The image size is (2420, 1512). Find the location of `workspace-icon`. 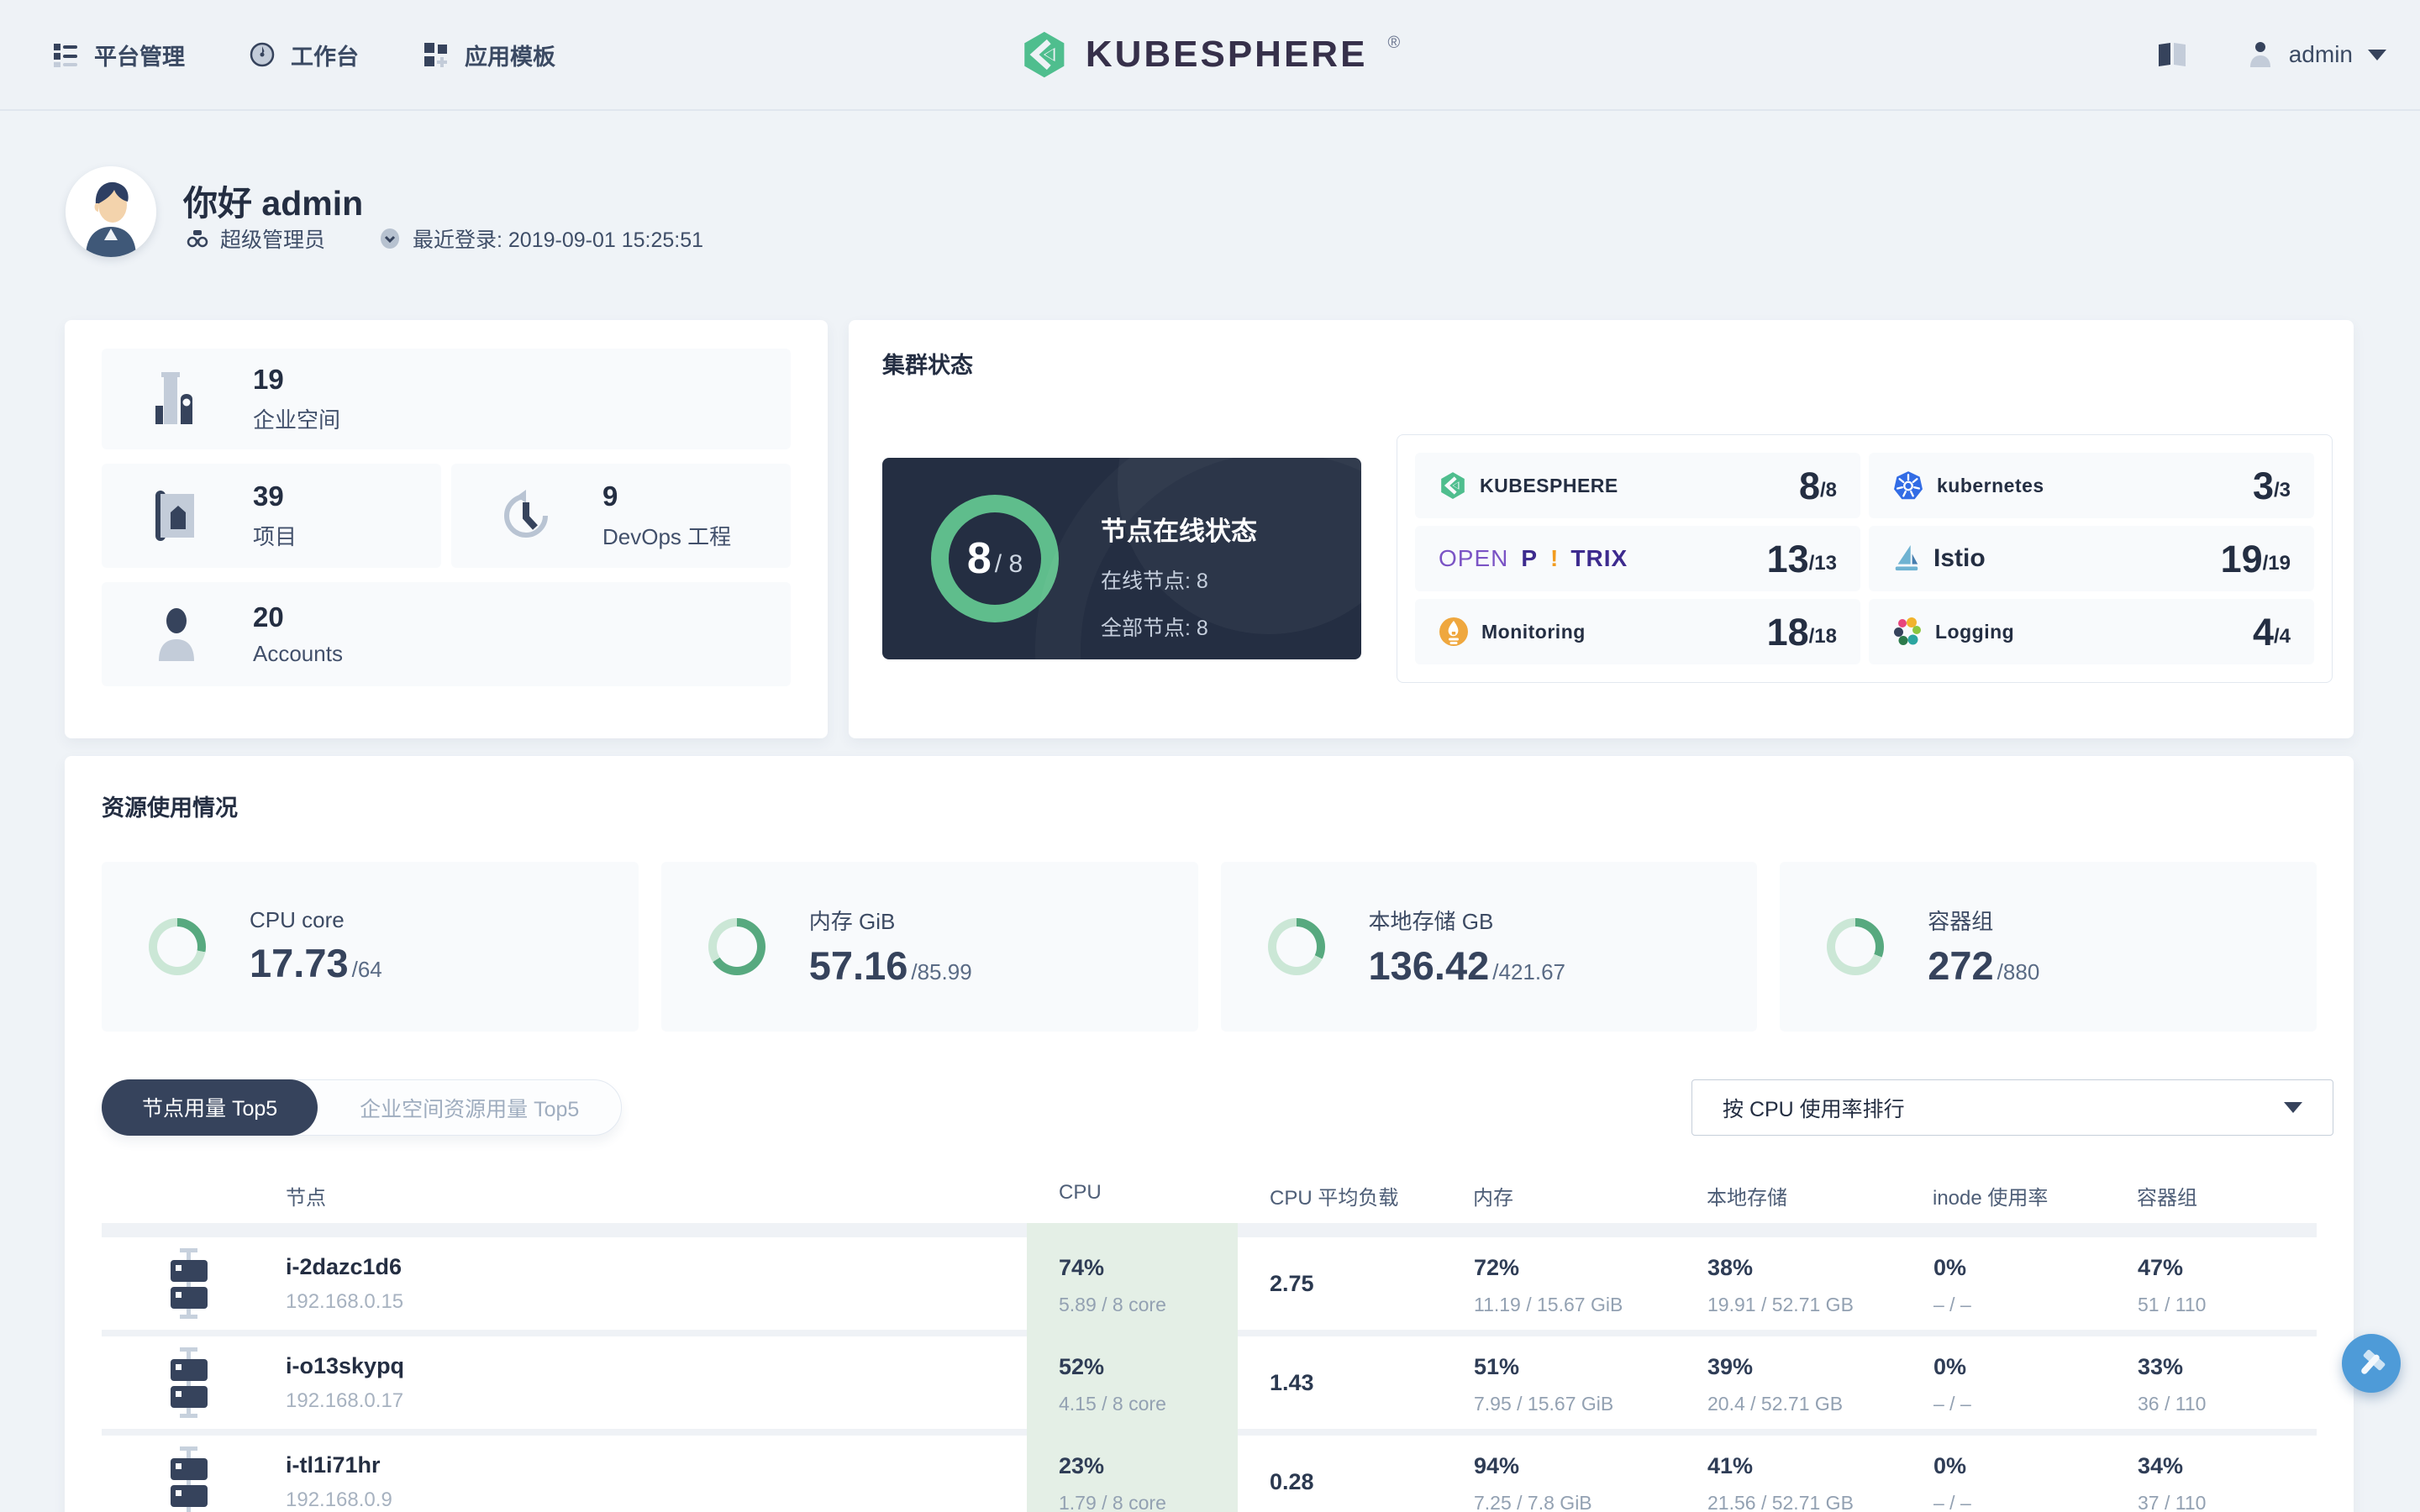

workspace-icon is located at coordinates (173, 398).